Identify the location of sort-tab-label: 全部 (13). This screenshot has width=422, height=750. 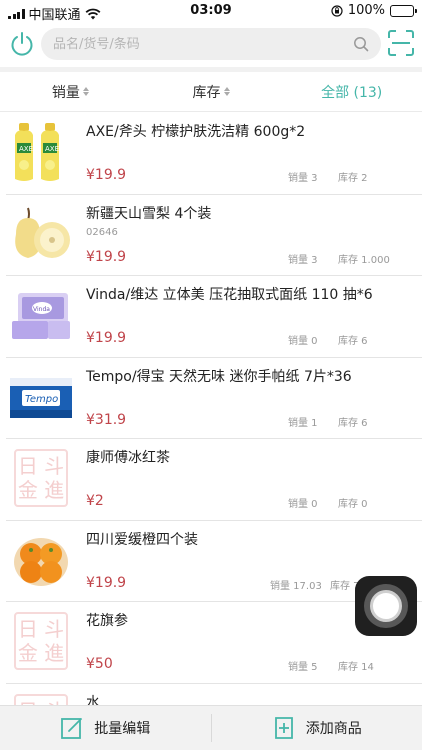
(352, 92).